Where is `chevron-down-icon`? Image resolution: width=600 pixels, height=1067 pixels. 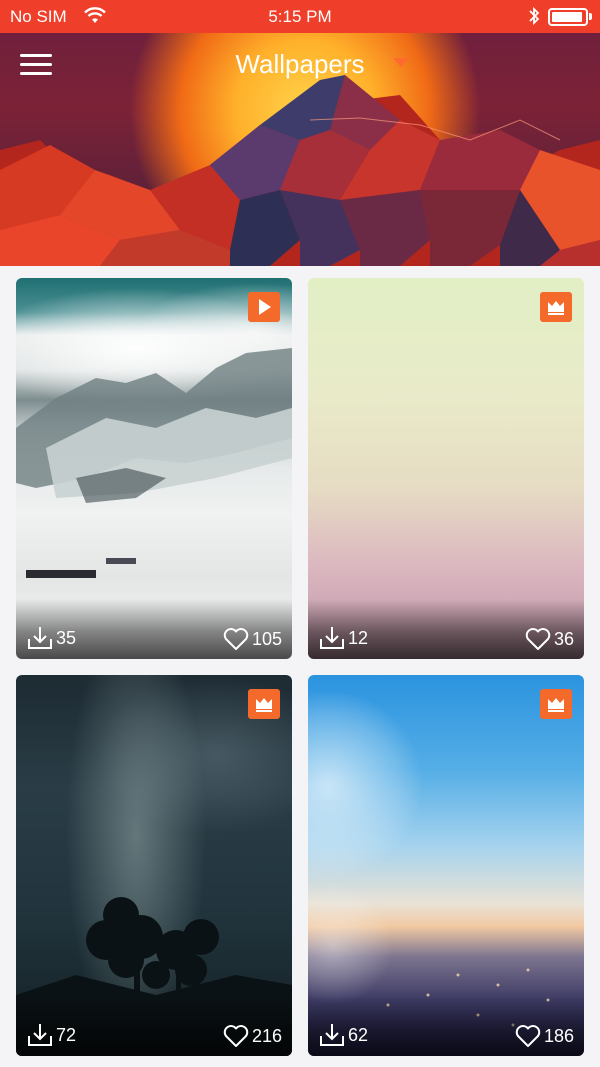
chevron-down-icon is located at coordinates (401, 62).